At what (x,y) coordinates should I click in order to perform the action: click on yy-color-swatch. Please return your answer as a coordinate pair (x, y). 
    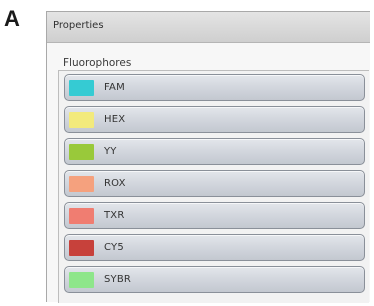
    Looking at the image, I should click on (81, 152).